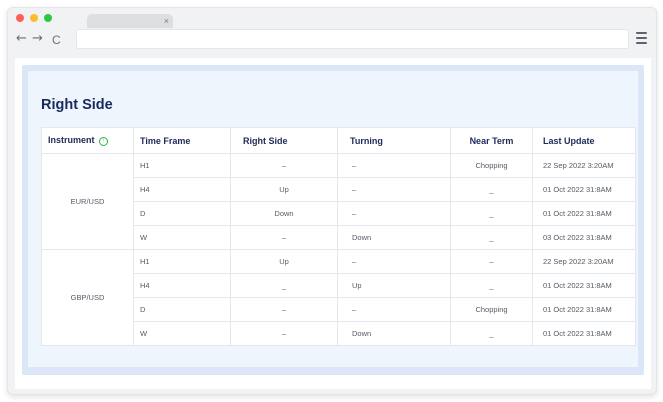 Image resolution: width=663 pixels, height=402 pixels. Describe the element at coordinates (284, 140) in the screenshot. I see `column-header-right-side: Right Side` at that location.